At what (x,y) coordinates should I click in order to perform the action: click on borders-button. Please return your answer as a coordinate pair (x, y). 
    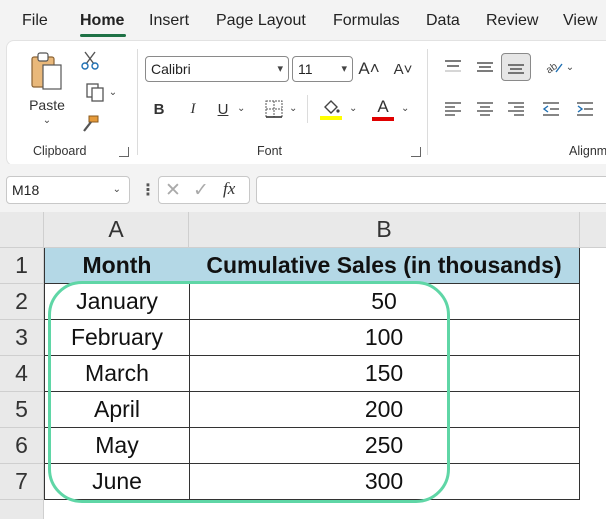
    Looking at the image, I should click on (274, 109).